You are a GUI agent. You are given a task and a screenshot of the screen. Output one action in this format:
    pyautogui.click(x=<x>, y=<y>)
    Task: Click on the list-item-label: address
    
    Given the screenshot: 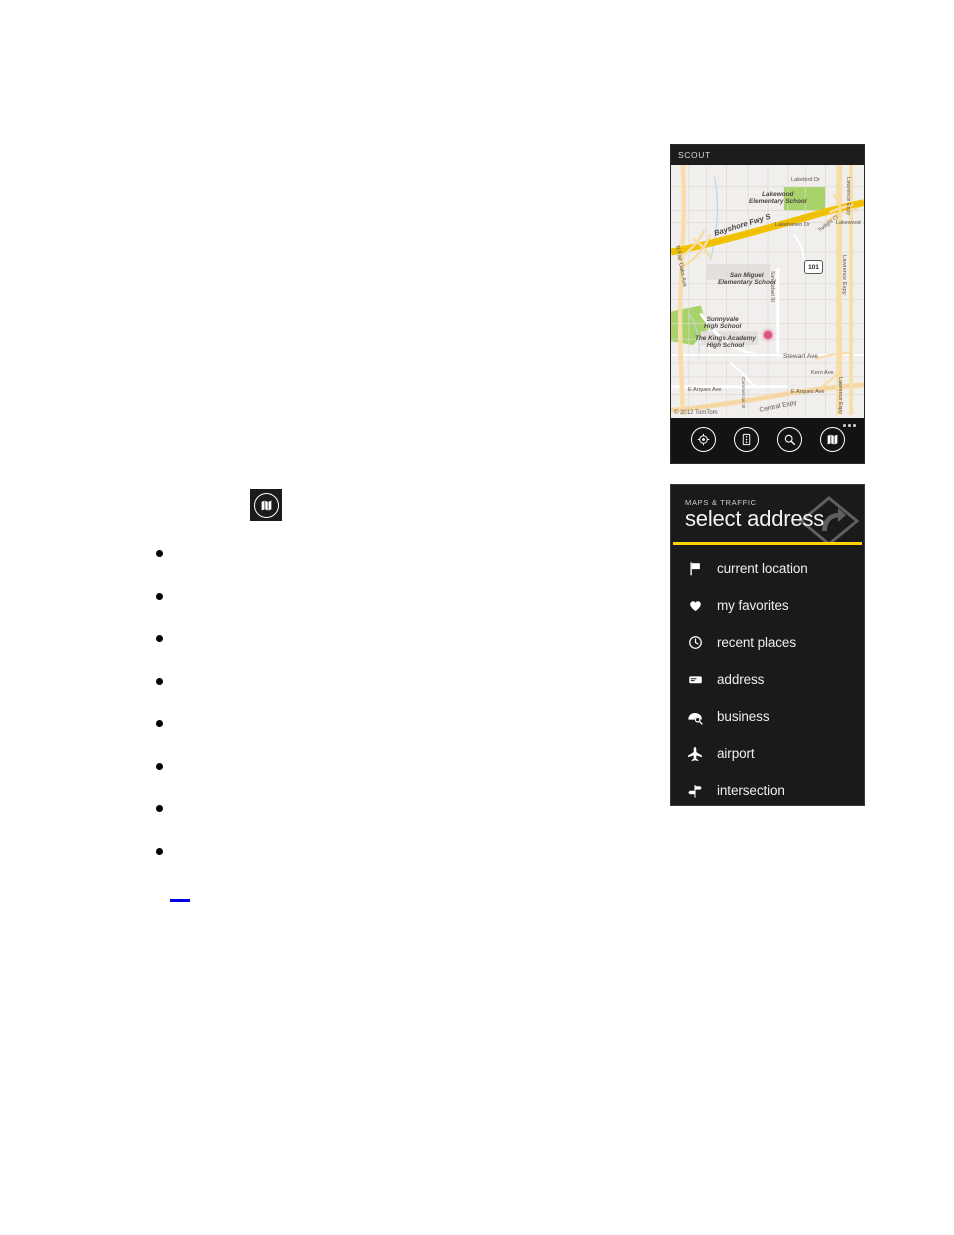 What is the action you would take?
    pyautogui.click(x=741, y=679)
    